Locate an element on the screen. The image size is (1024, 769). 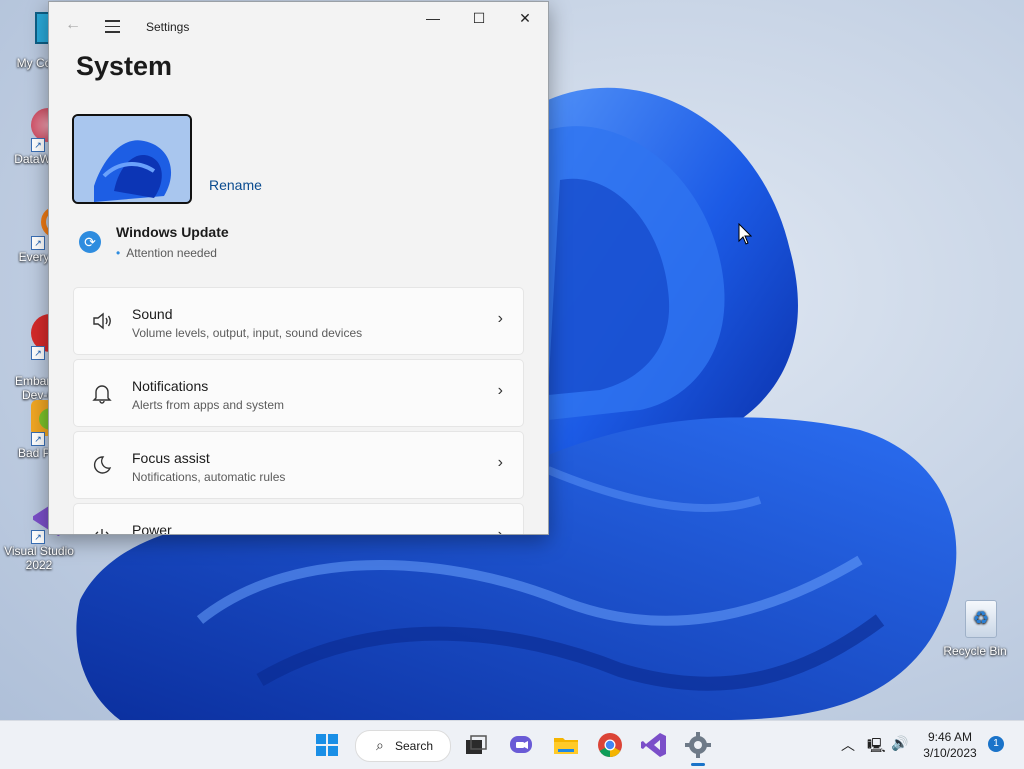
card-title: Focus assist is located at coordinates (171, 458).